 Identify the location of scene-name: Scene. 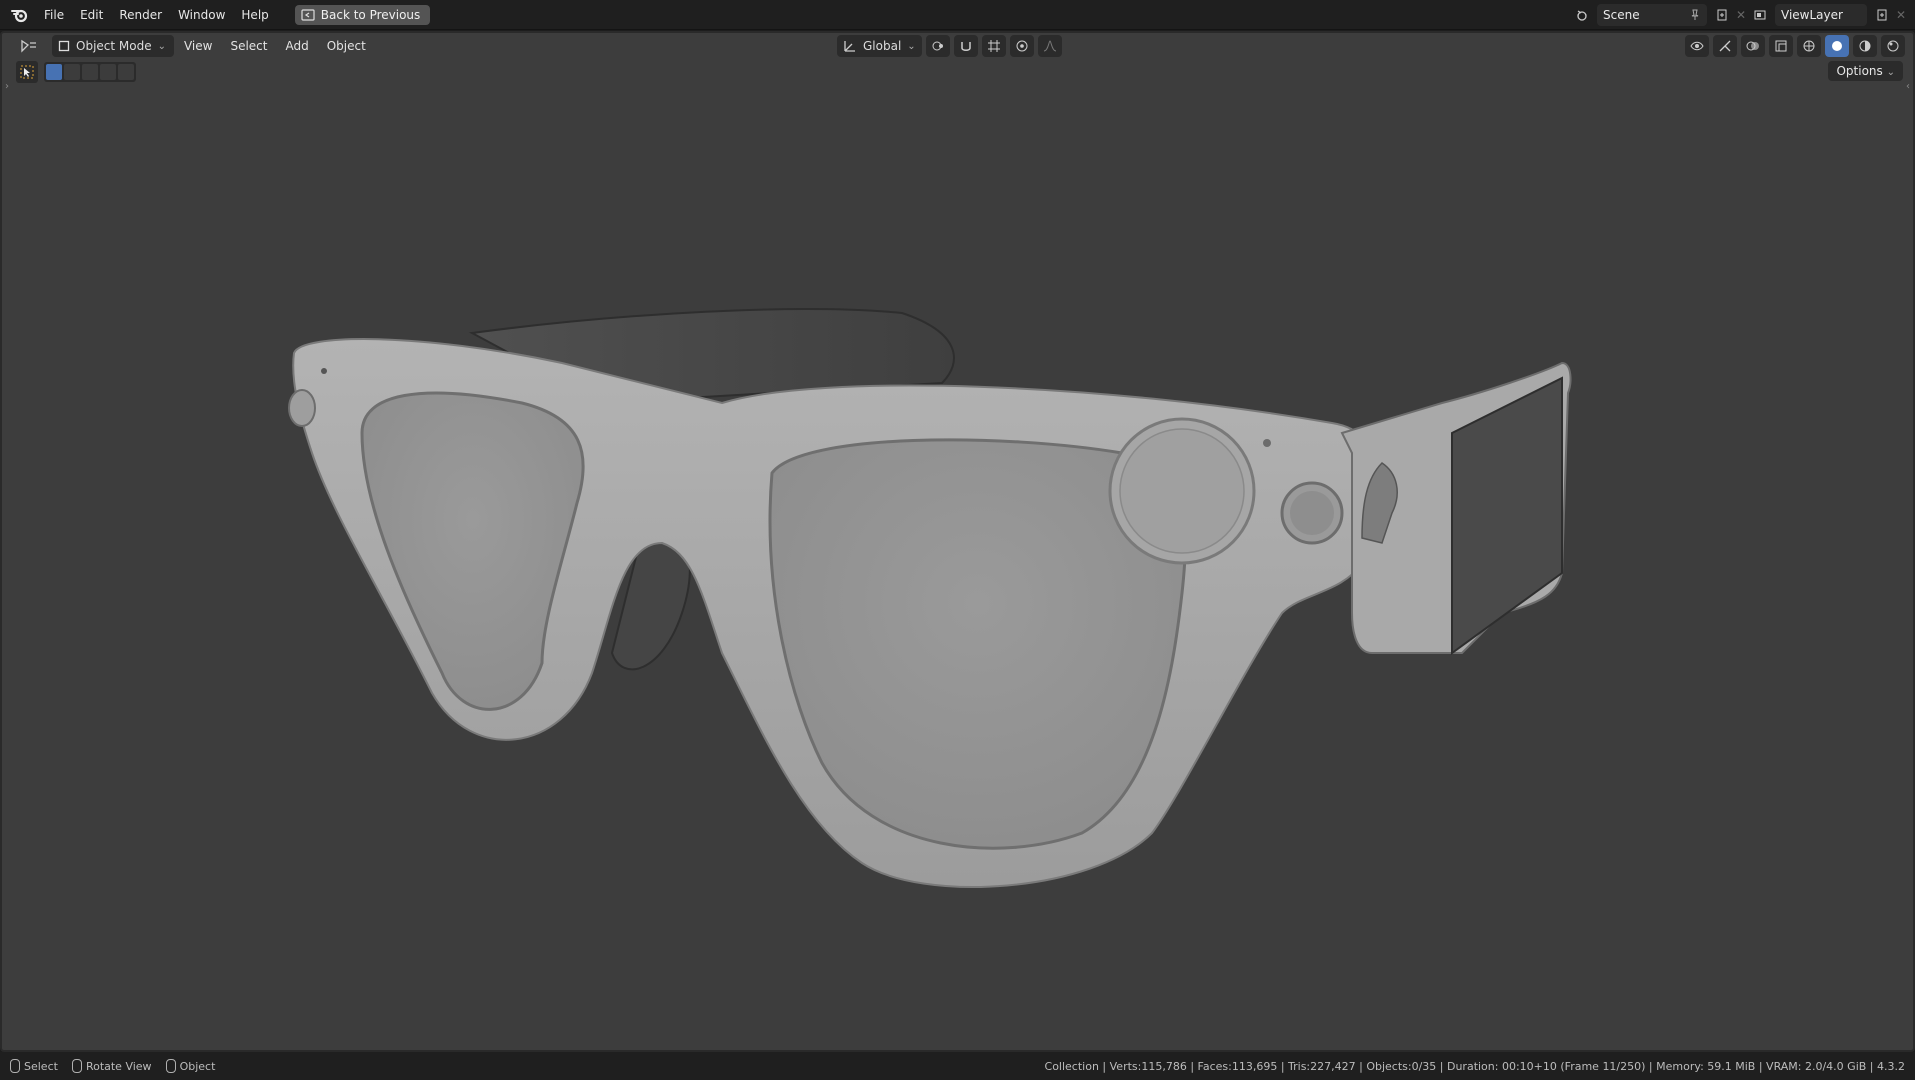
(1643, 15).